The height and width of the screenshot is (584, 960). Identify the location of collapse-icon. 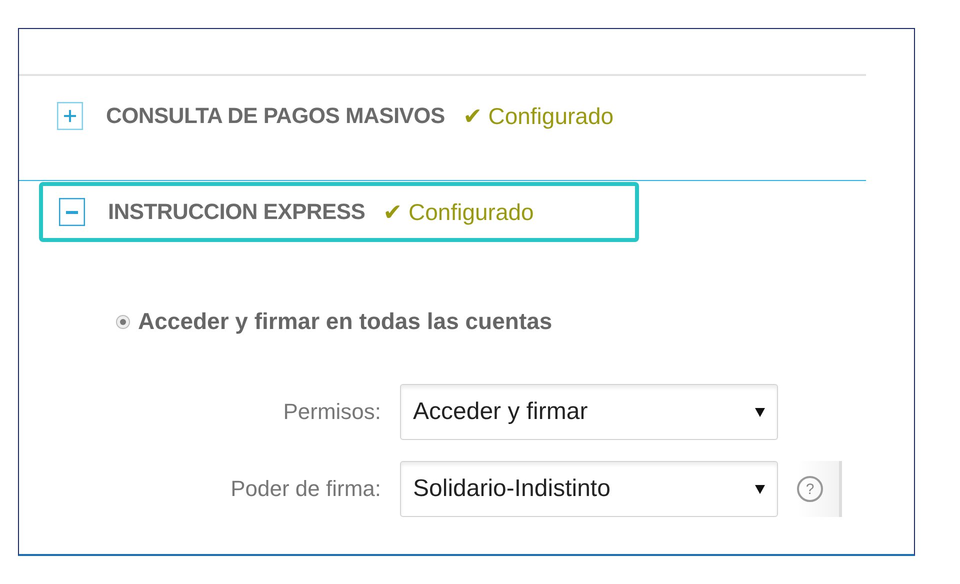
(72, 212).